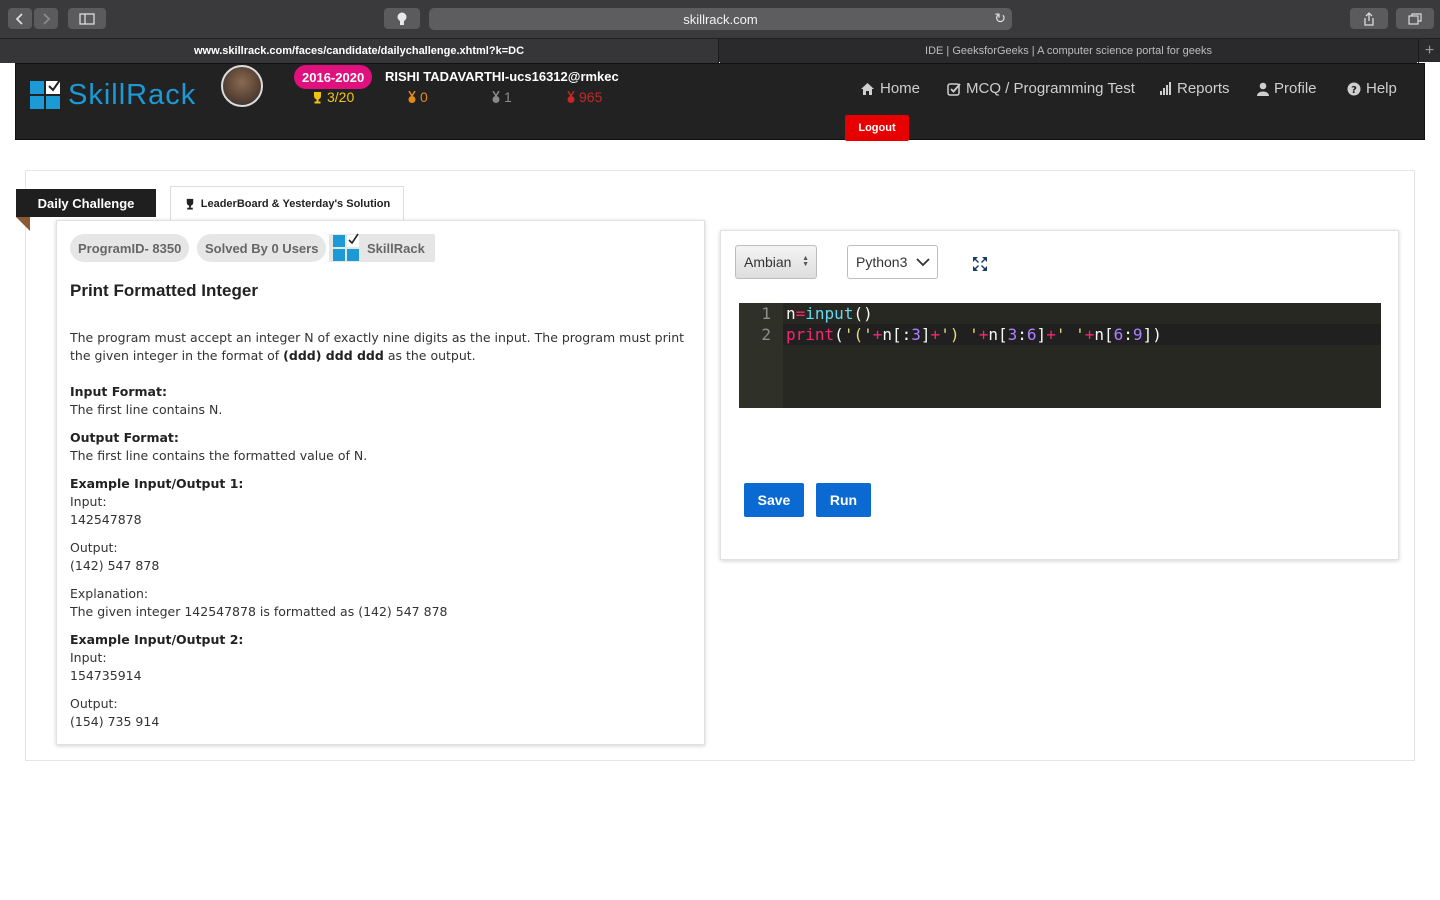 The height and width of the screenshot is (900, 1440). Describe the element at coordinates (157, 657) in the screenshot. I see `example-2: Example Input/Output 2: Input: 154735914` at that location.